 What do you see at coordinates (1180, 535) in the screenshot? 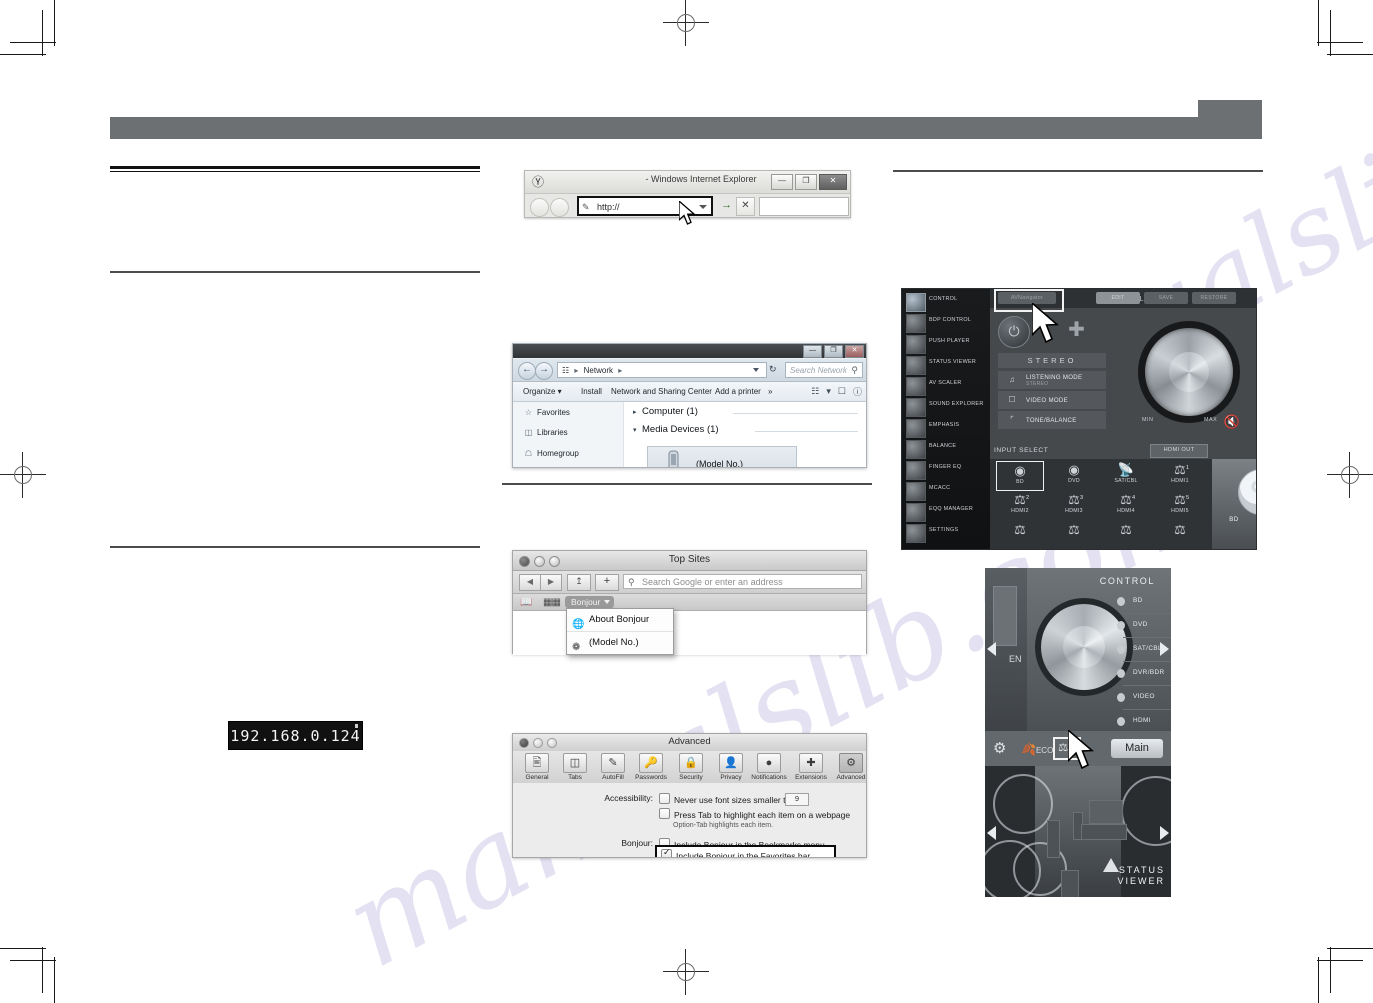
I see `input-cell-row3-d: ⚖` at bounding box center [1180, 535].